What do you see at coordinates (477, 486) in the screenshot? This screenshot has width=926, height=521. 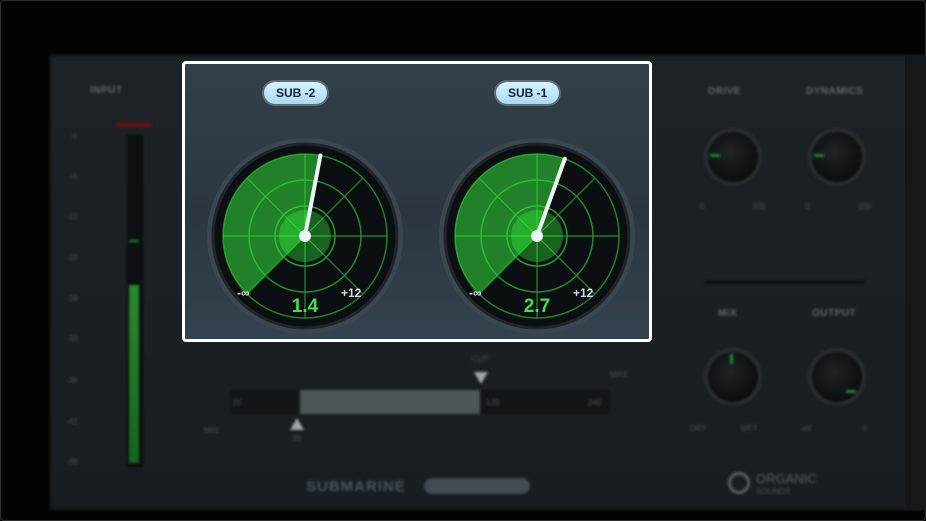 I see `submarine-logo-icon` at bounding box center [477, 486].